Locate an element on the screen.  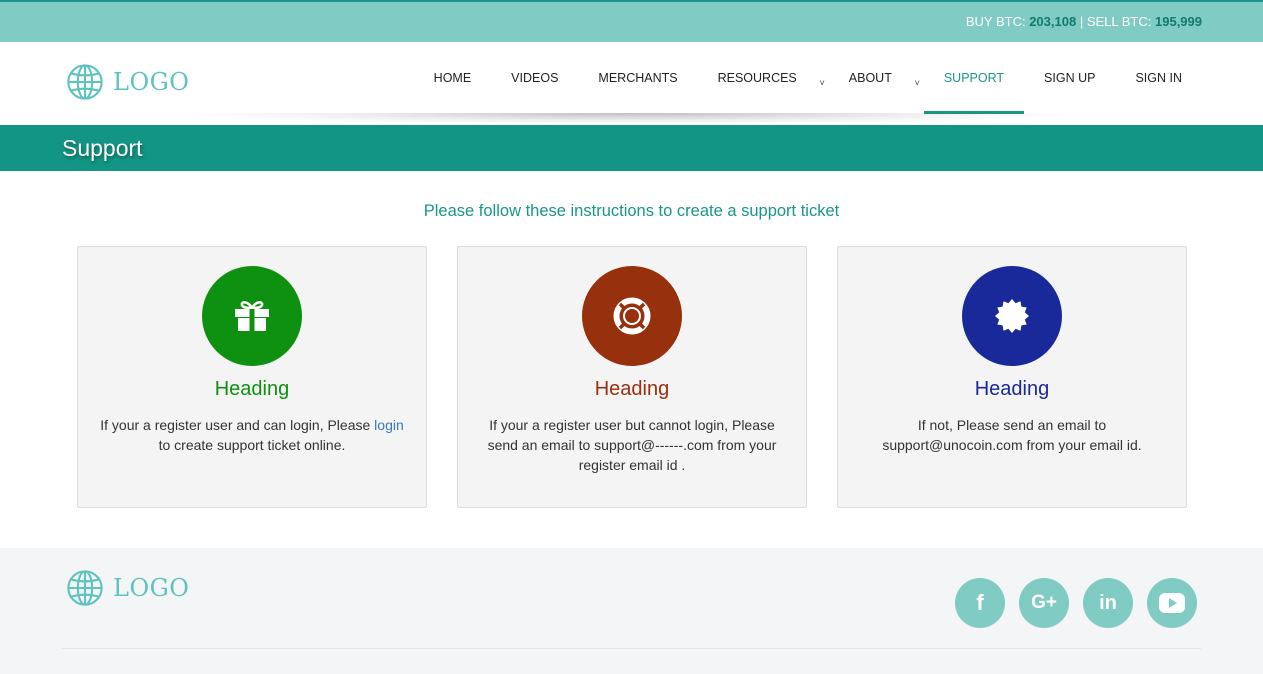
nav-resources: RESOURCES ˅ is located at coordinates (763, 78).